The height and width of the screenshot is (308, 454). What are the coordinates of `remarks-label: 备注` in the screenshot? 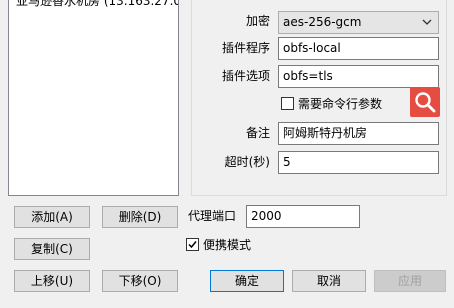 It's located at (257, 133).